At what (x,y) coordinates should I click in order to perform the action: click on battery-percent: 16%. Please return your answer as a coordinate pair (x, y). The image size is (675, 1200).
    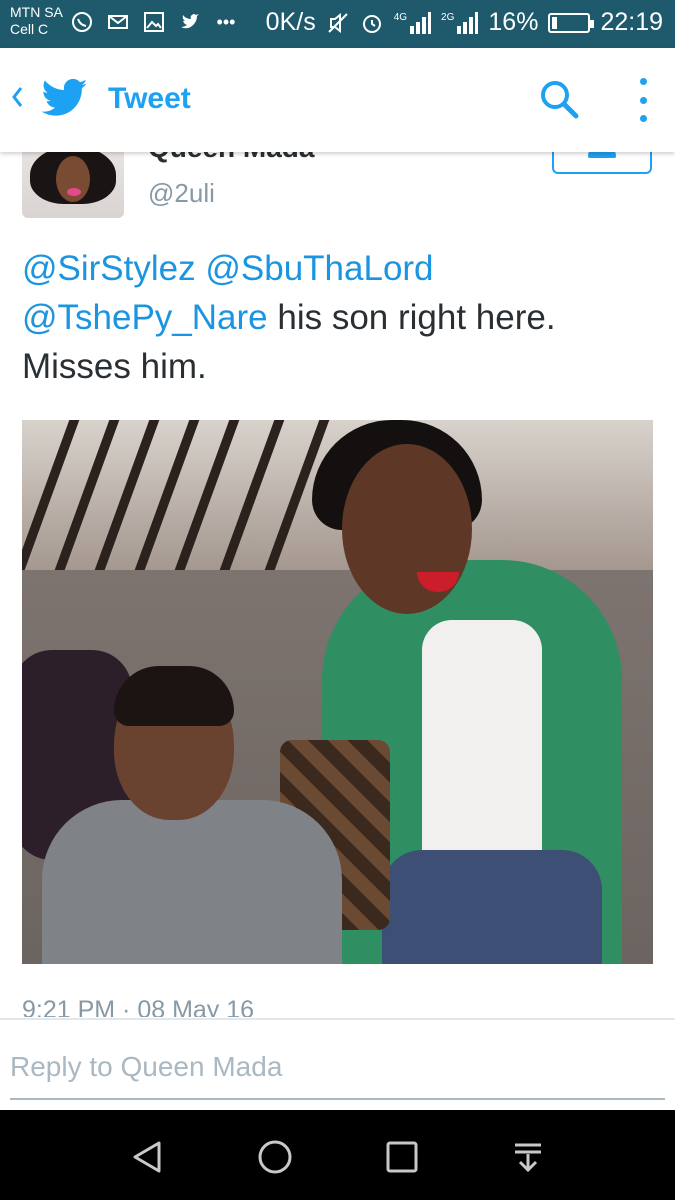
    Looking at the image, I should click on (513, 22).